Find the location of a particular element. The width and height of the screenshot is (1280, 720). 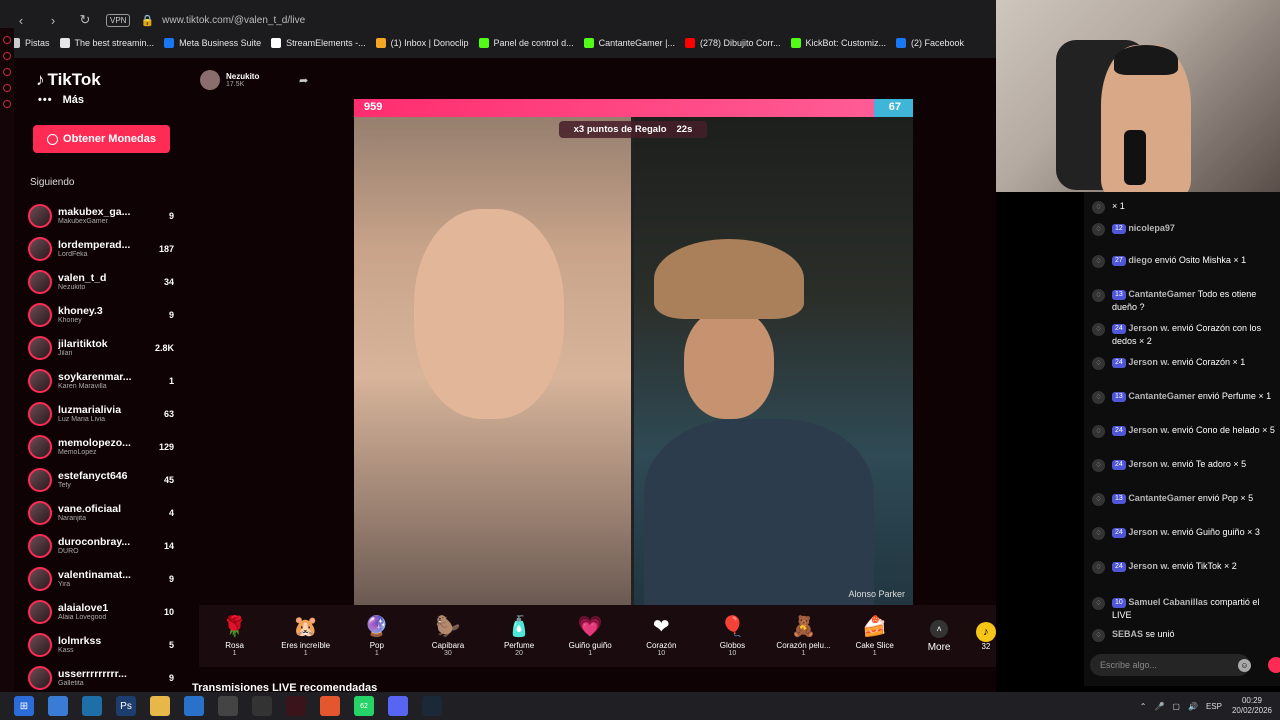

following-item: jilaritiktok Jilari 2.8K is located at coordinates (103, 347).